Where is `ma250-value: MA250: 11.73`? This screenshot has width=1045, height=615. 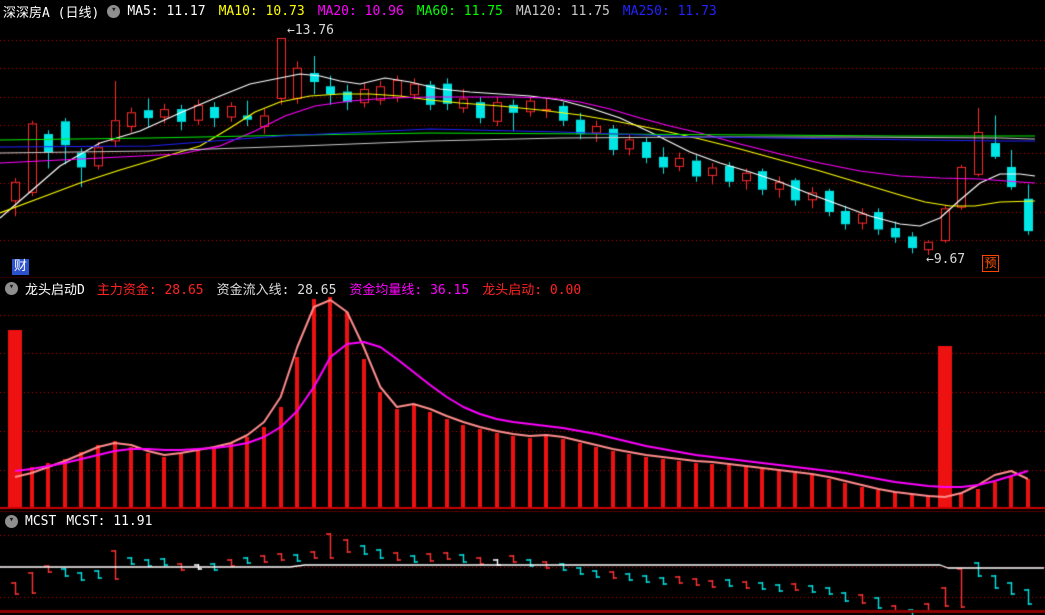
ma250-value: MA250: 11.73 is located at coordinates (669, 11).